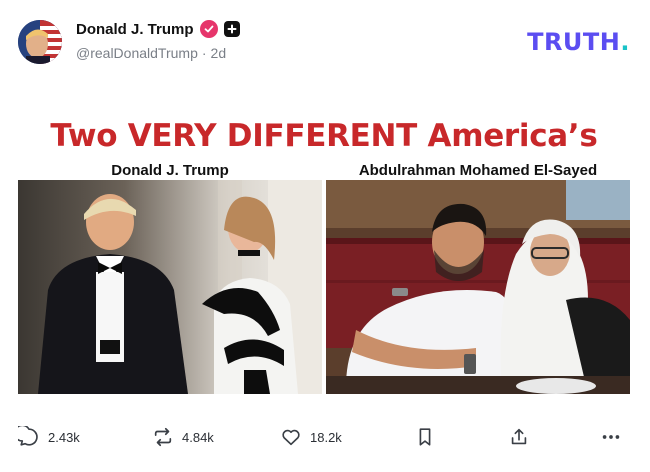 This screenshot has width=650, height=472. I want to click on avatar, so click(40, 42).